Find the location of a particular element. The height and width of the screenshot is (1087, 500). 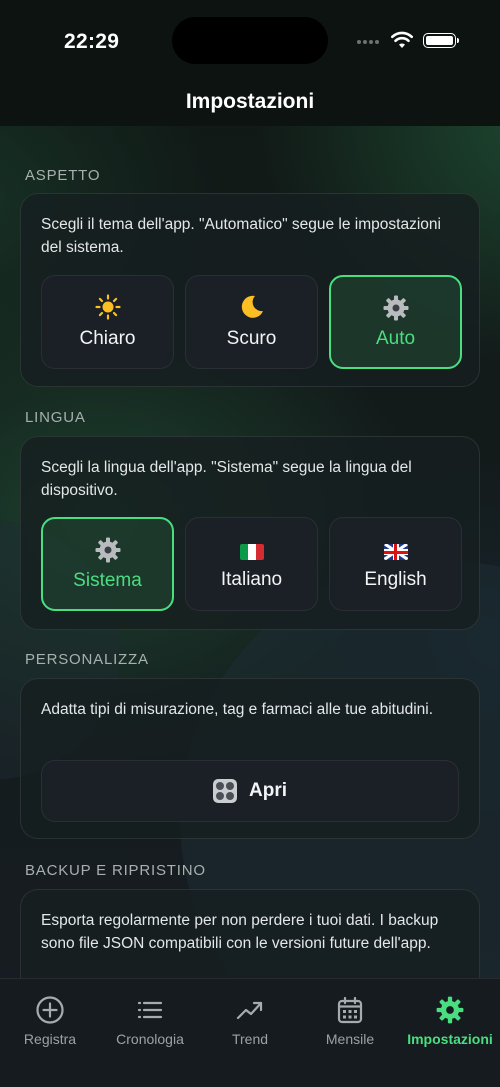

uk-flag-icon is located at coordinates (395, 552).